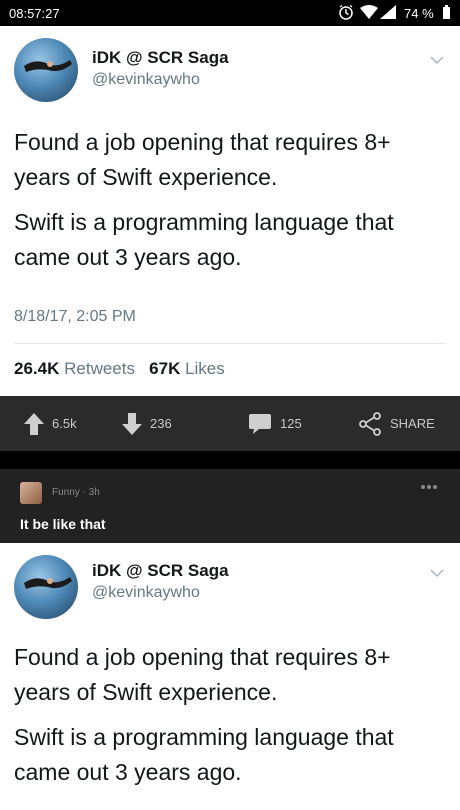 The width and height of the screenshot is (460, 810). I want to click on comment-meta: Funny · 3h, so click(76, 492).